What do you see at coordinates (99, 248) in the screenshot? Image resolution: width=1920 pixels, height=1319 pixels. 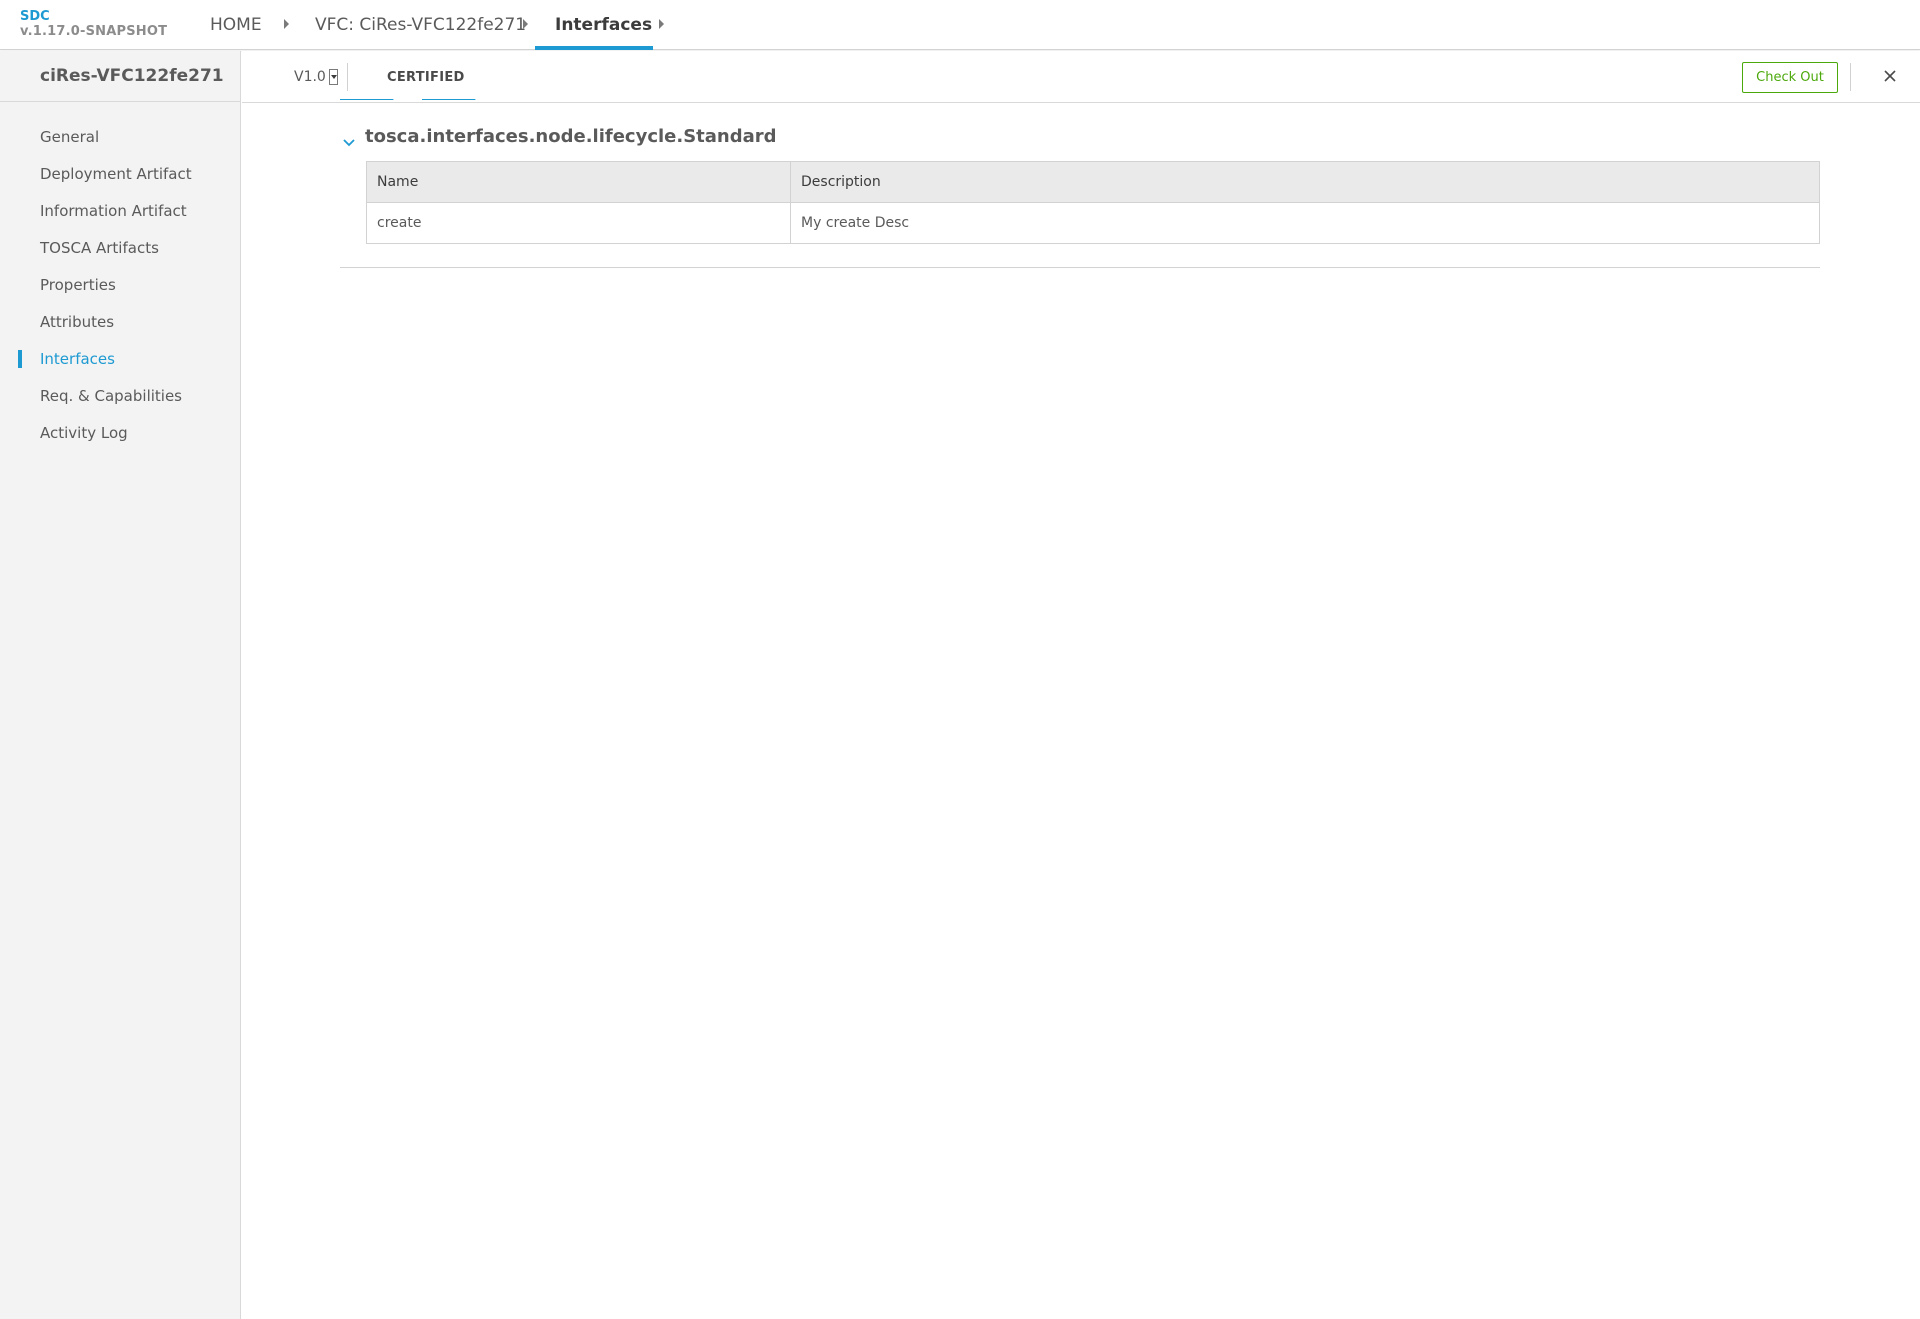 I see `sidebar-item-tosca-artifacts: TOSCA Artifacts` at bounding box center [99, 248].